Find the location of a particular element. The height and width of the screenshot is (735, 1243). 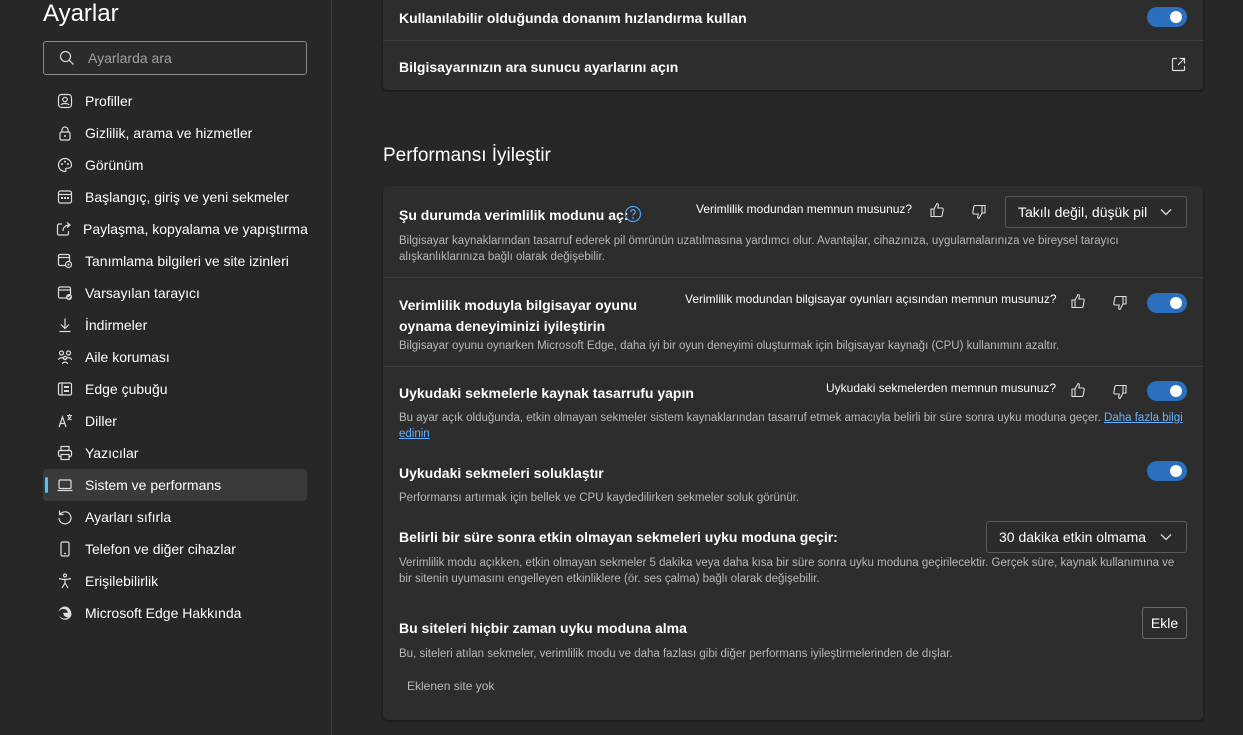

sleeping-tabs-feedback-question: Uykudaki sekmelerden memnun musunuz? is located at coordinates (941, 388).